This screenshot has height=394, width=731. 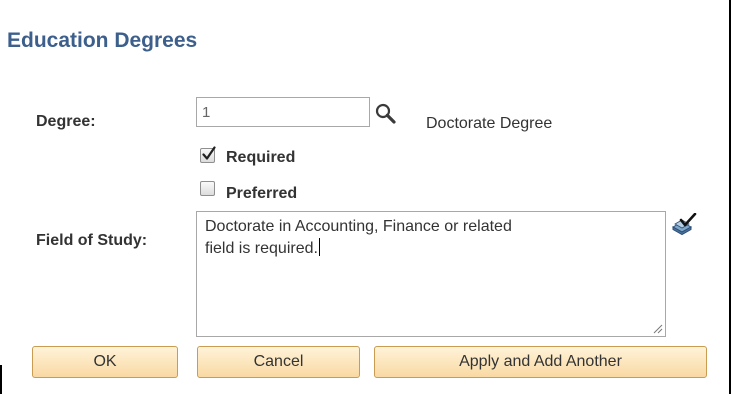 What do you see at coordinates (283, 112) in the screenshot?
I see `degree-input` at bounding box center [283, 112].